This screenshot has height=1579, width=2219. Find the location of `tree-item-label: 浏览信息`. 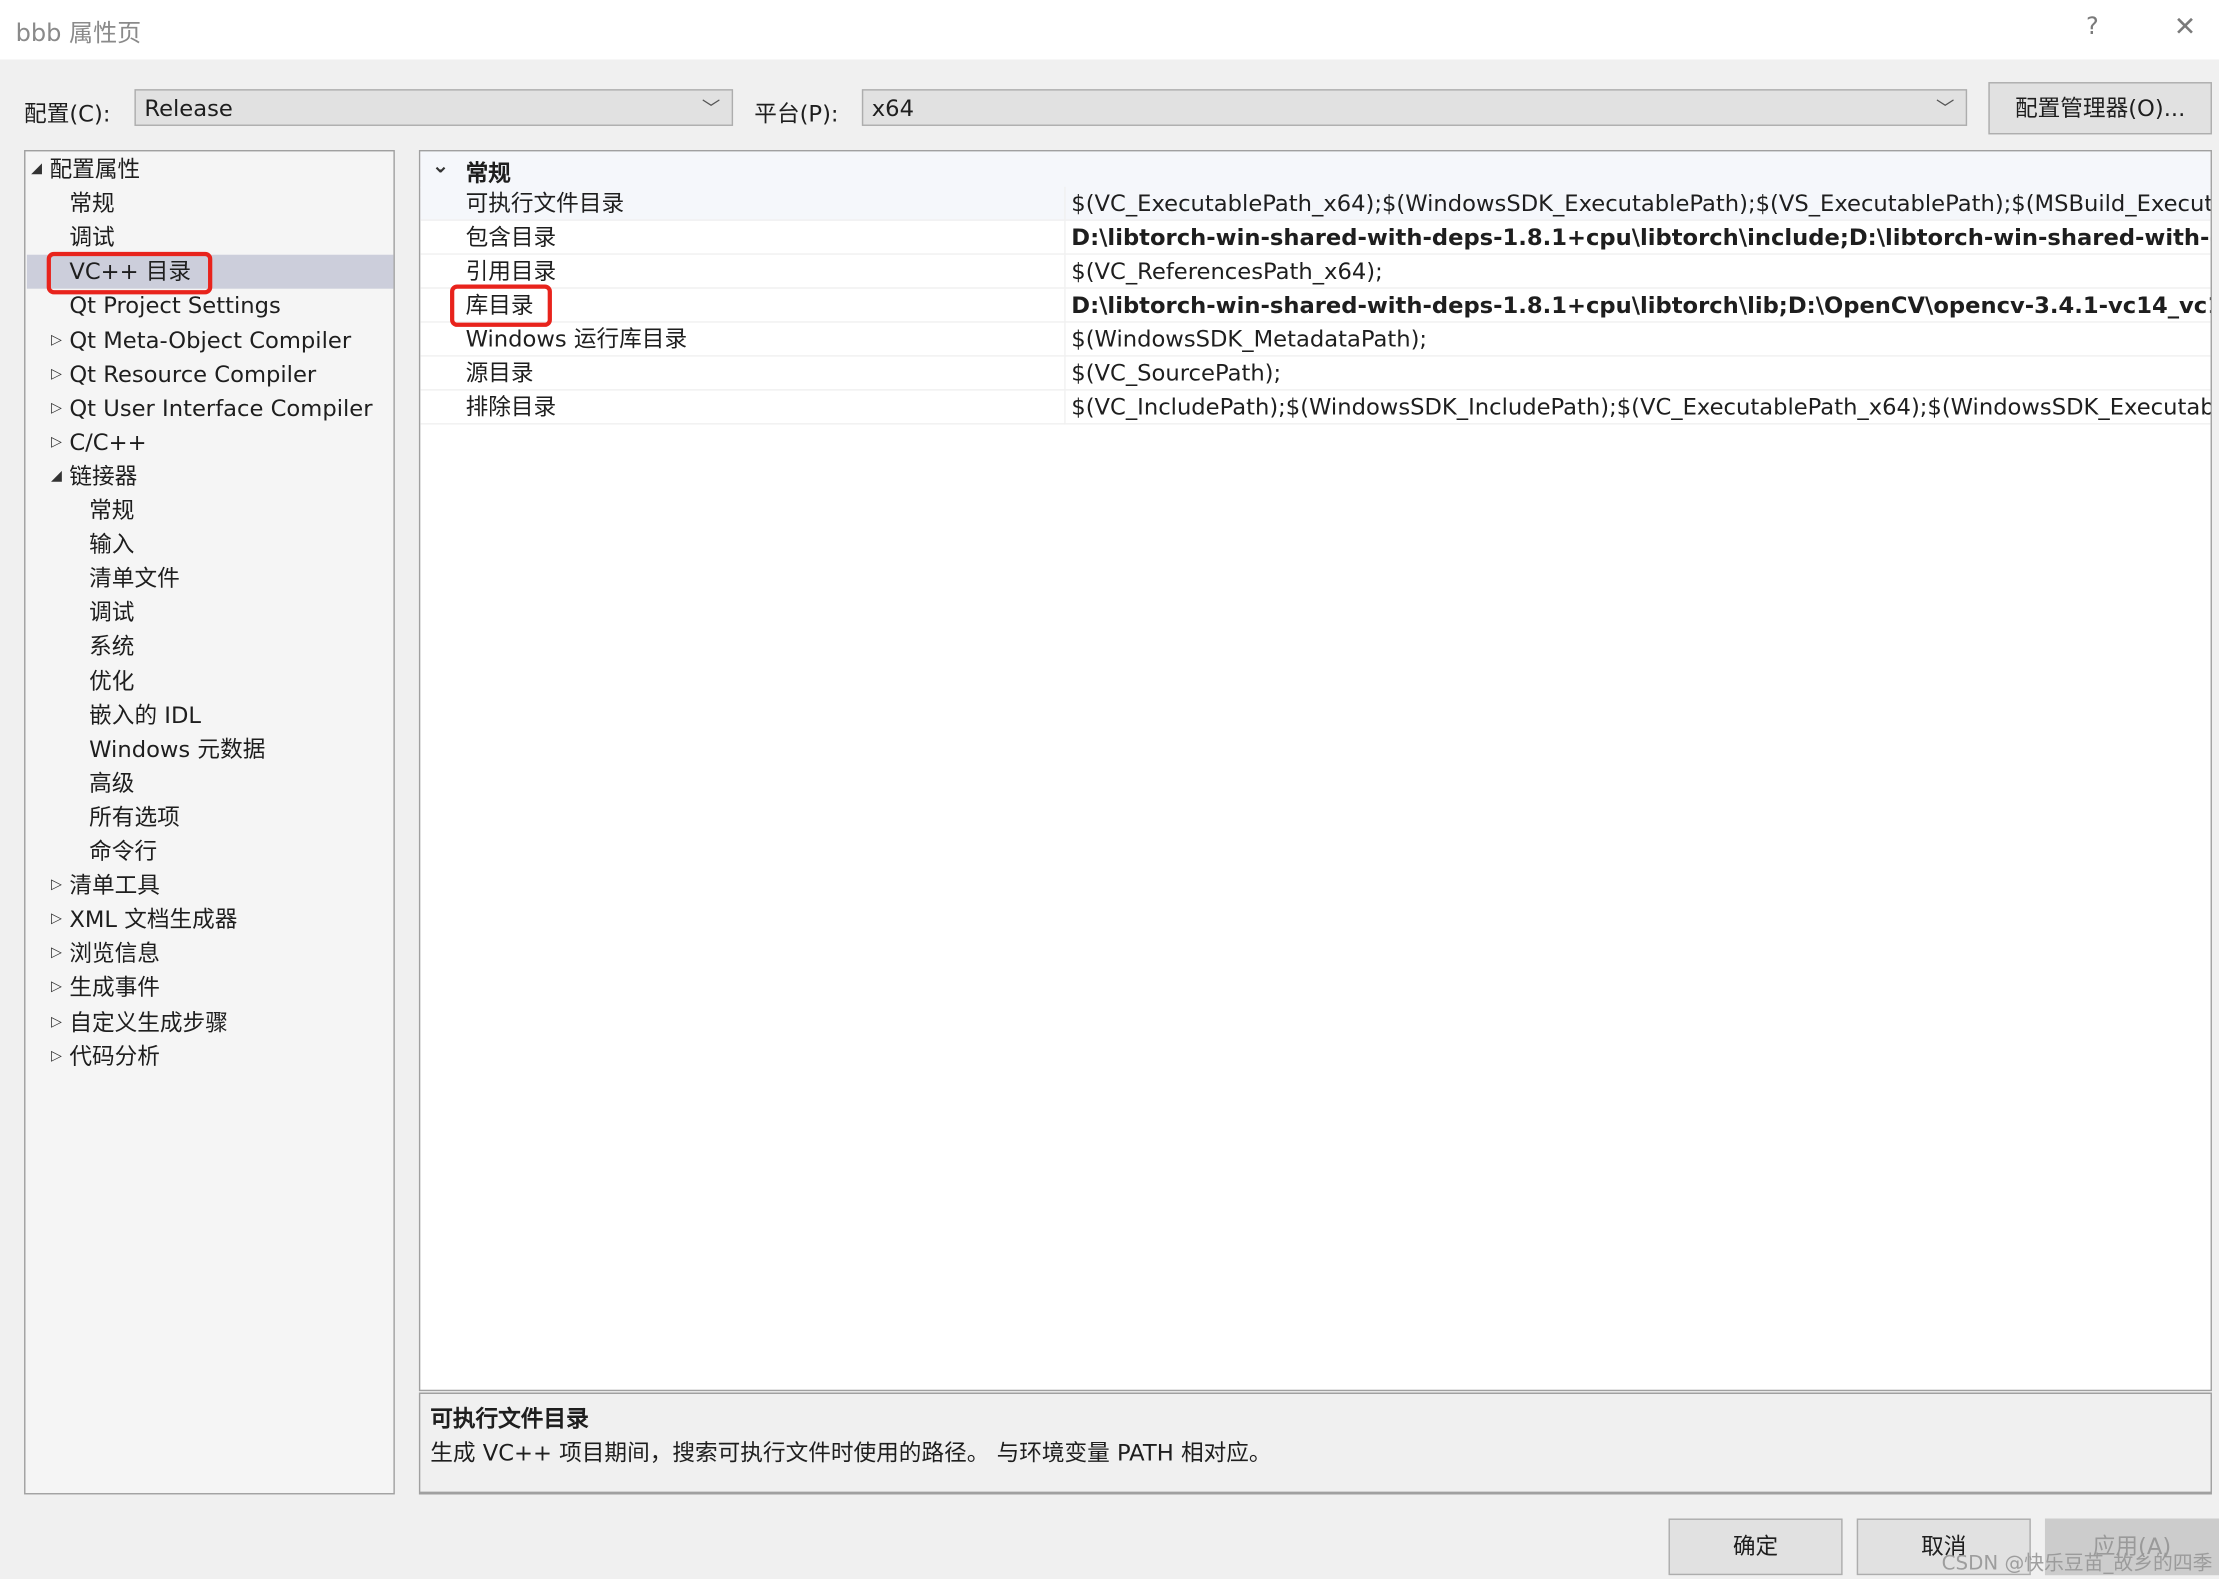

tree-item-label: 浏览信息 is located at coordinates (114, 954).